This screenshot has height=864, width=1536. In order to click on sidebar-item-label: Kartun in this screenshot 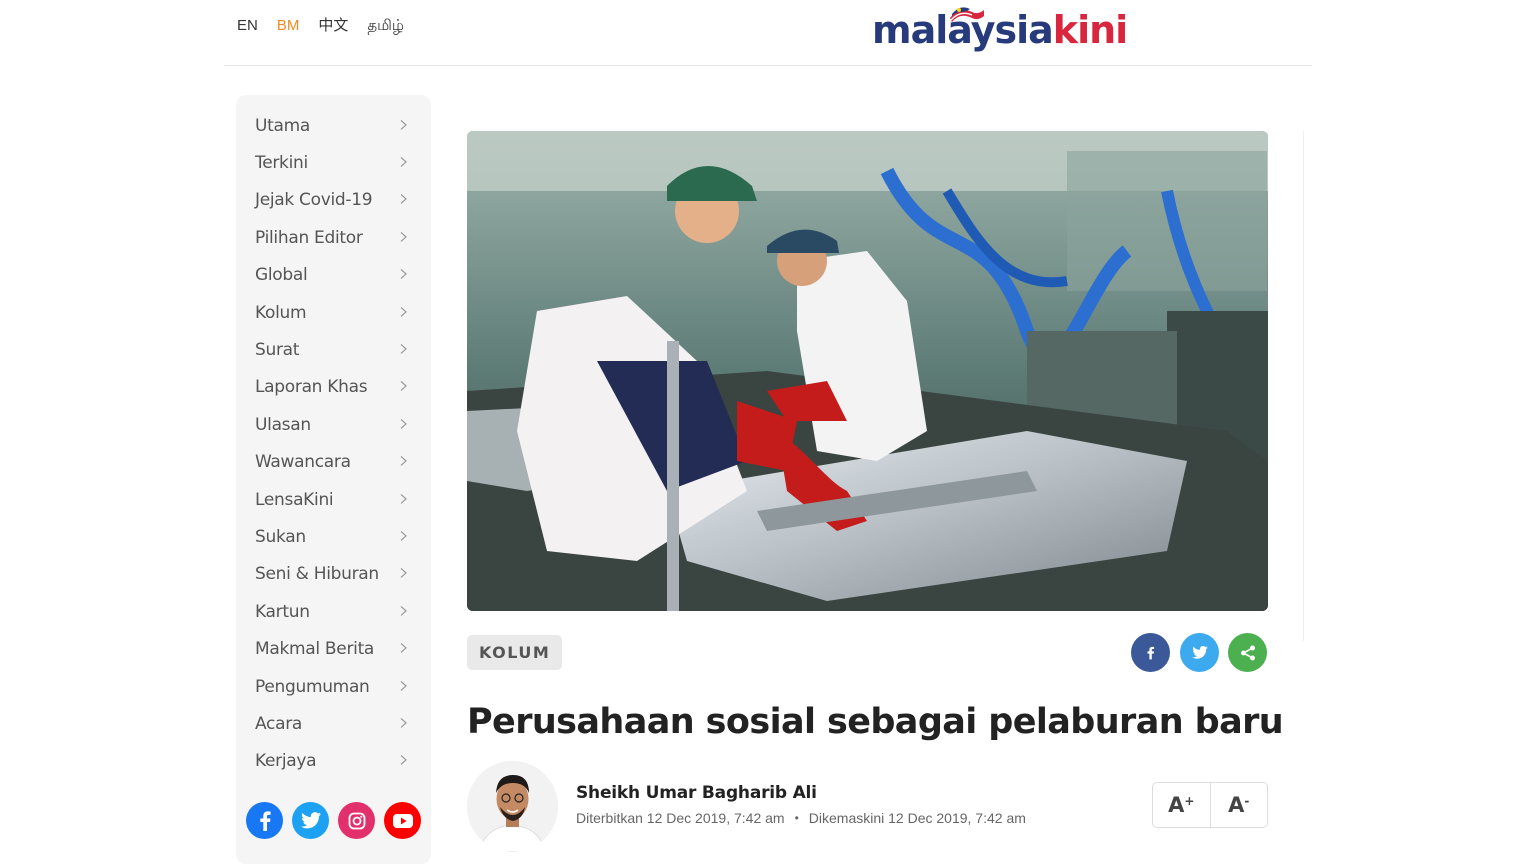, I will do `click(282, 611)`.